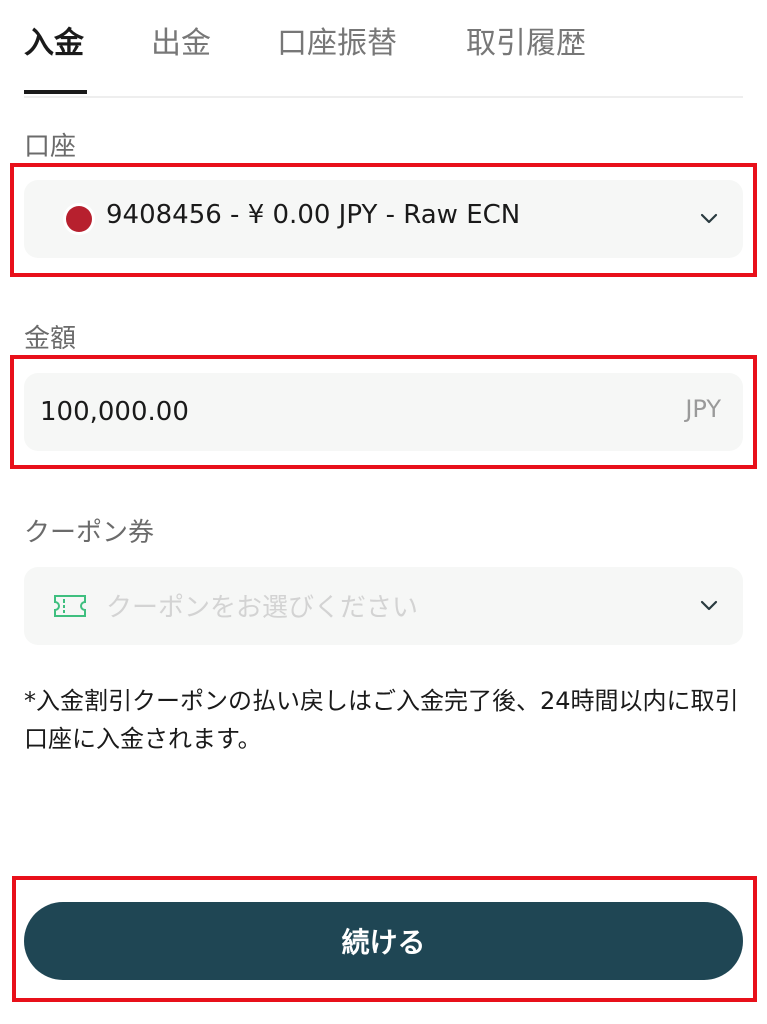 Image resolution: width=767 pixels, height=1024 pixels. I want to click on tab-deposit: 入金, so click(54, 40).